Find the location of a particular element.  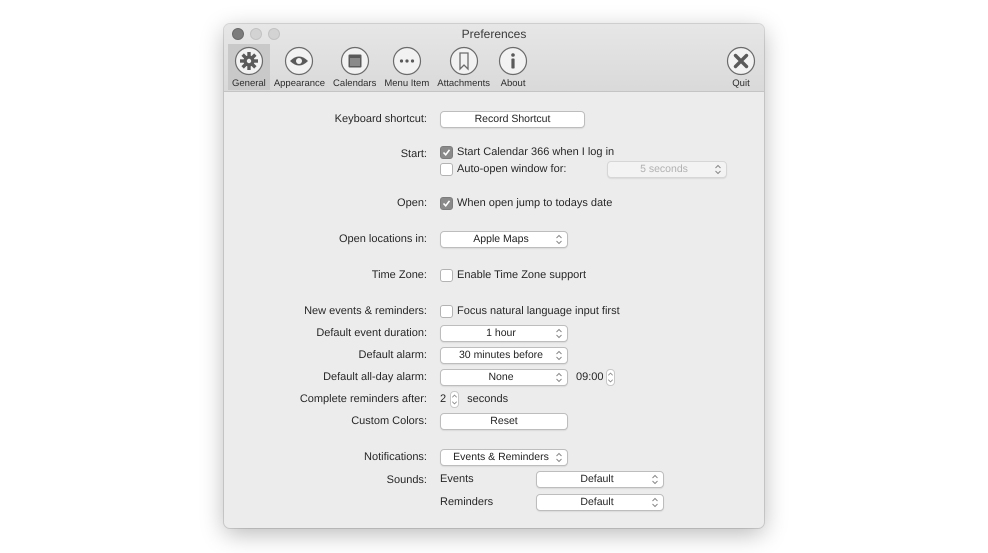

close-icon is located at coordinates (741, 61).